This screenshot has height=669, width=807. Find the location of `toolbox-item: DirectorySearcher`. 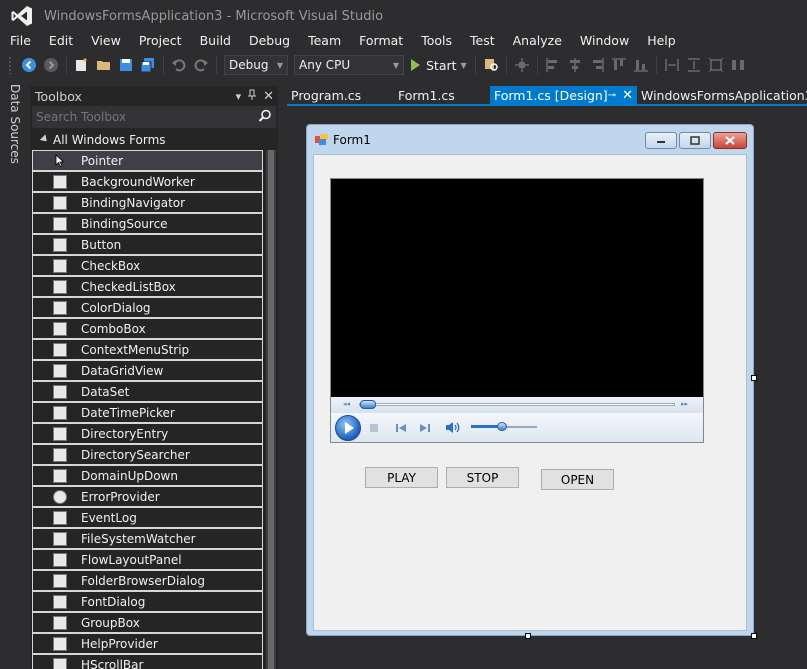

toolbox-item: DirectorySearcher is located at coordinates (147, 454).